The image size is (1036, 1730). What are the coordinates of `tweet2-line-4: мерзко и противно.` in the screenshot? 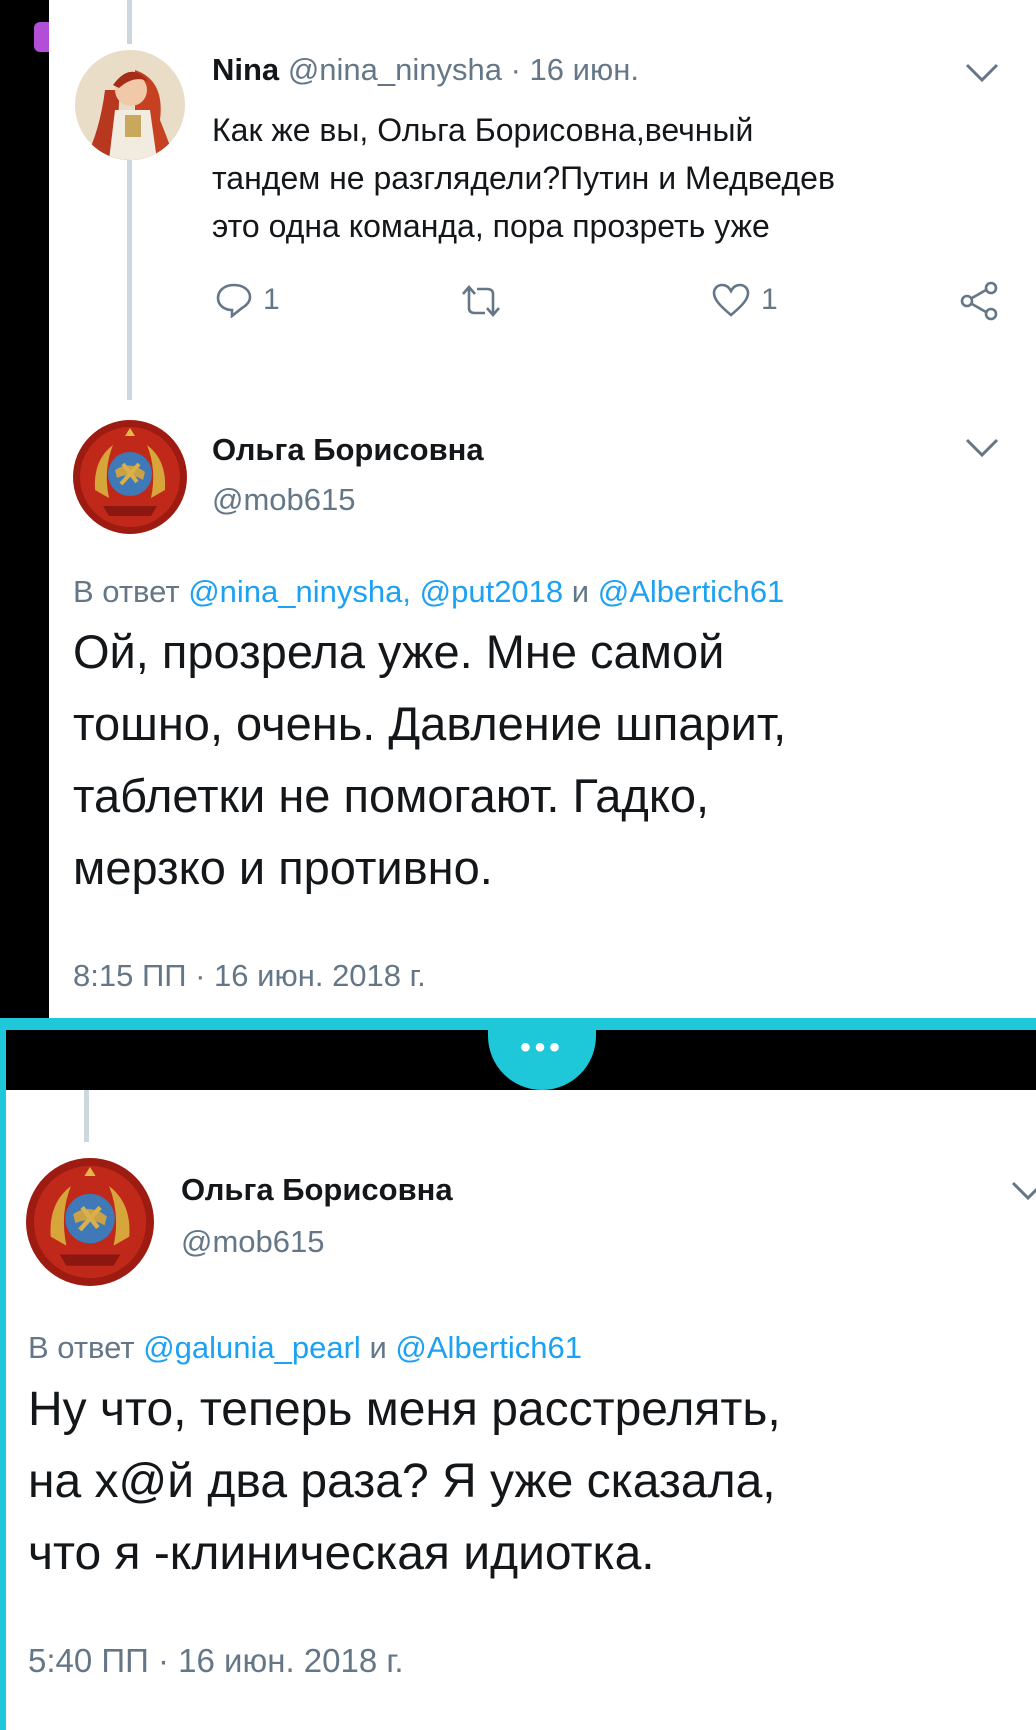 It's located at (283, 867).